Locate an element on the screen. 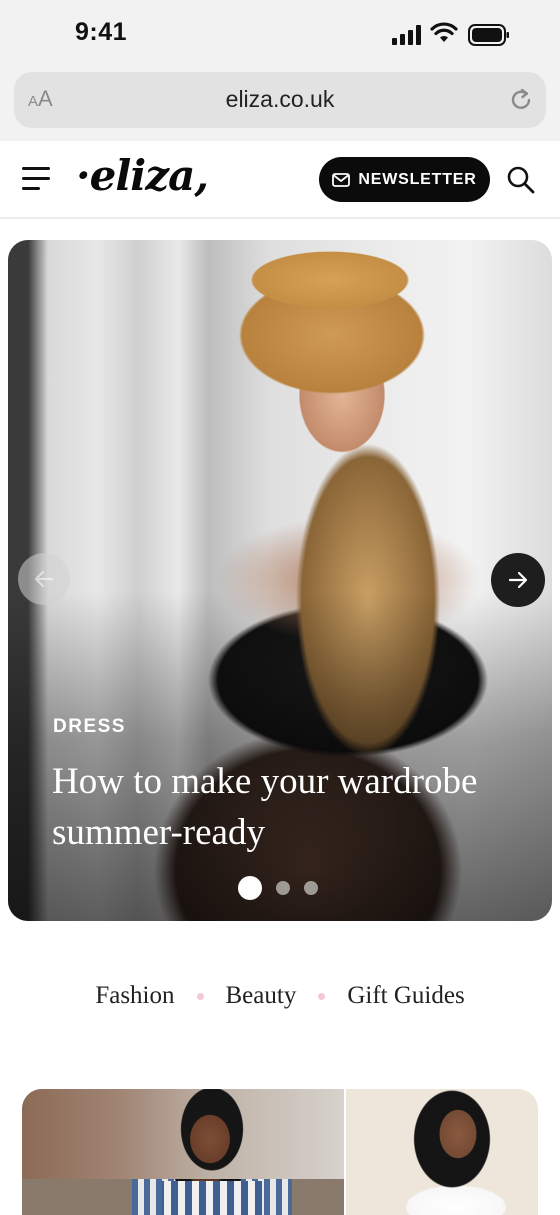 The height and width of the screenshot is (1215, 560). status-time: 9:41 is located at coordinates (101, 32).